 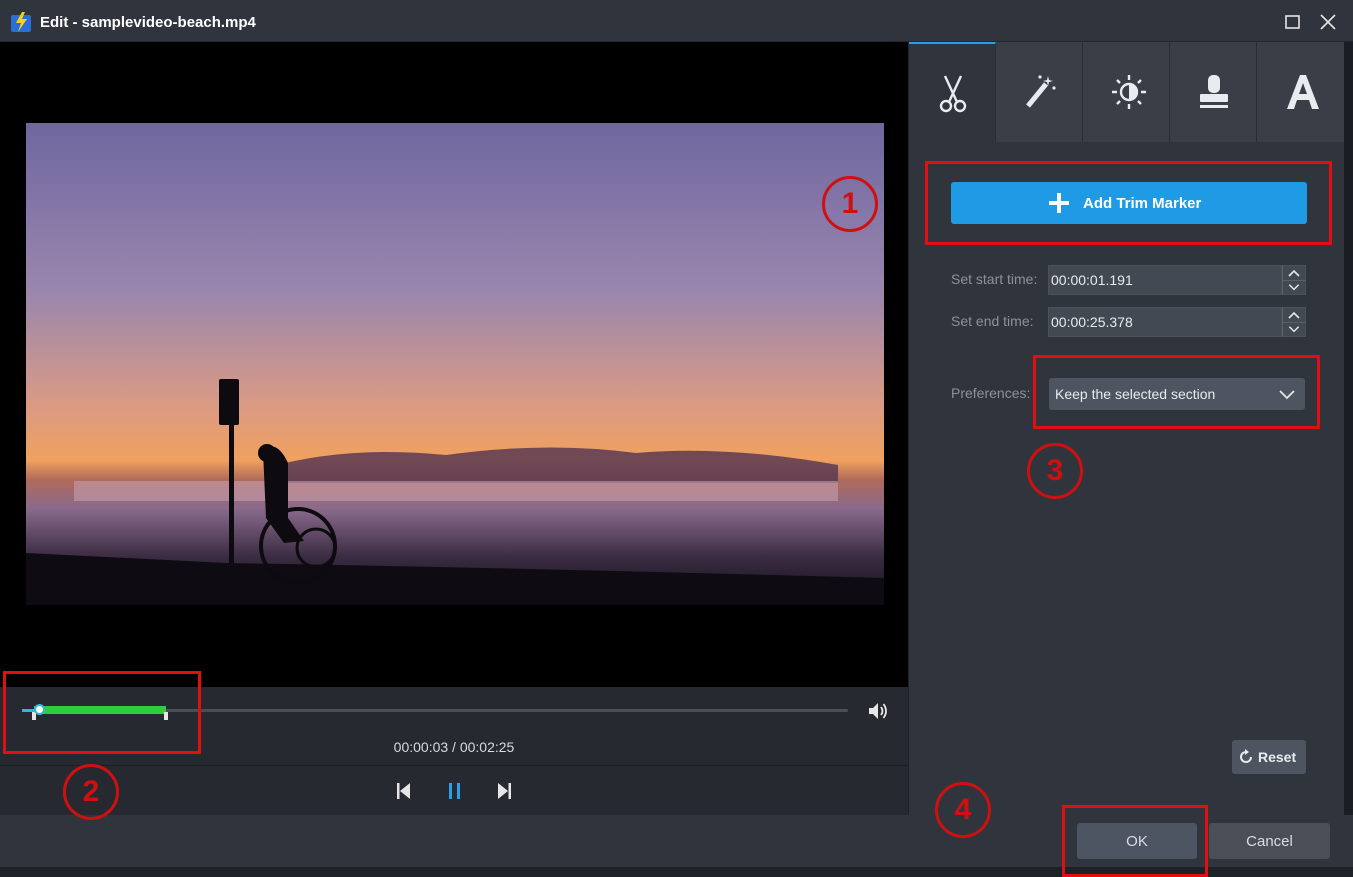 What do you see at coordinates (878, 711) in the screenshot?
I see `volume-icon` at bounding box center [878, 711].